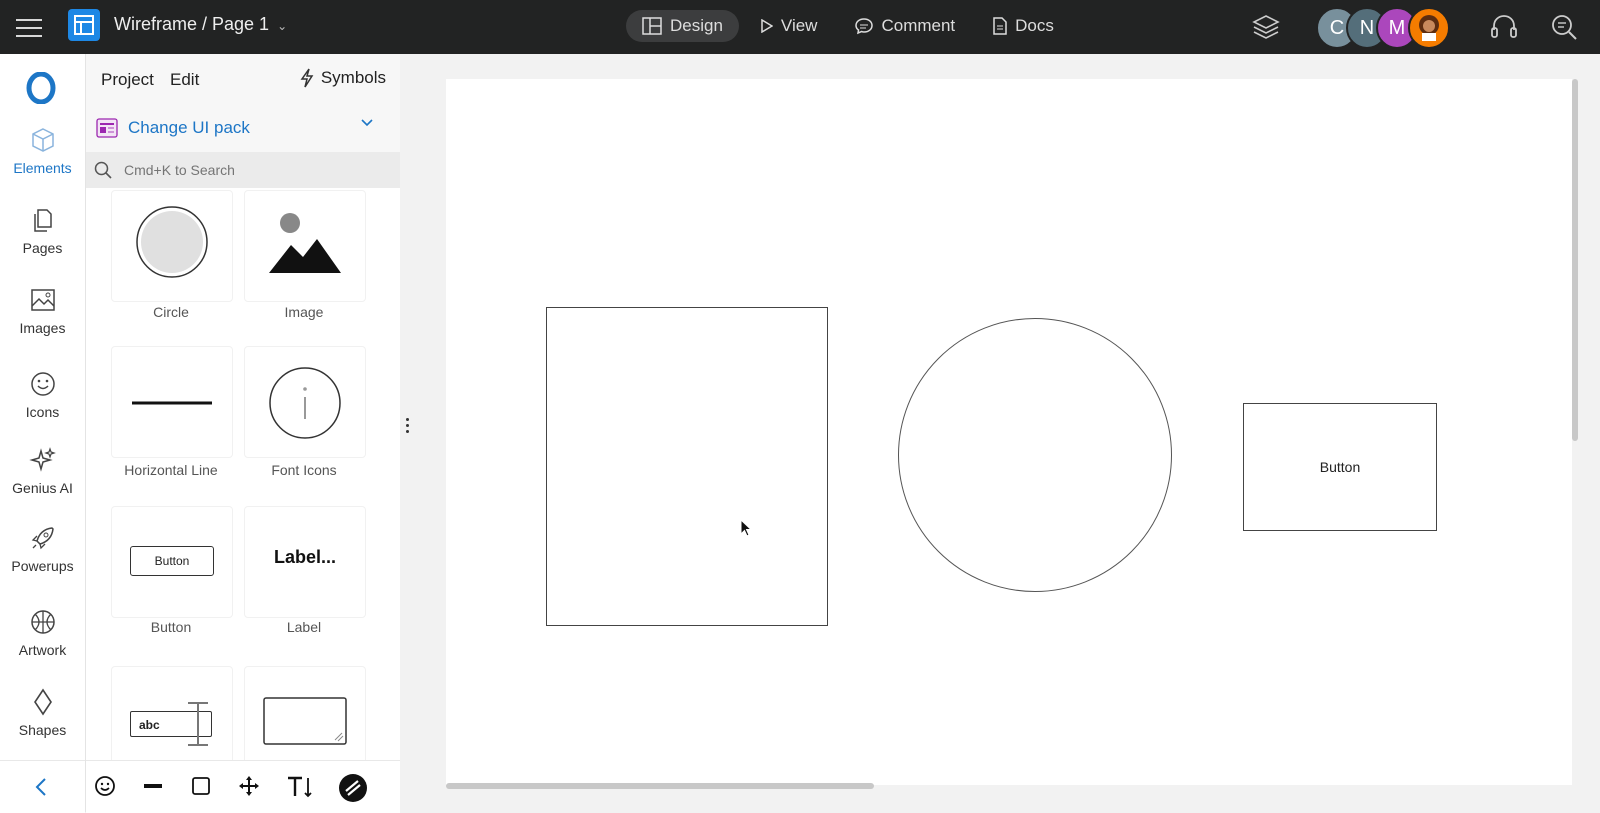  I want to click on tab-comment: Comment, so click(905, 26).